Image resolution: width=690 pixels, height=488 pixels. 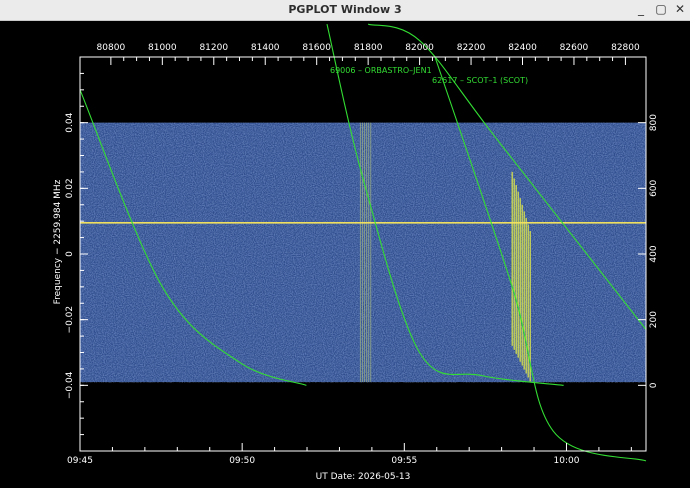 I want to click on title-bar: PGPLOT Window 3 _ ▢ ✕, so click(x=345, y=10).